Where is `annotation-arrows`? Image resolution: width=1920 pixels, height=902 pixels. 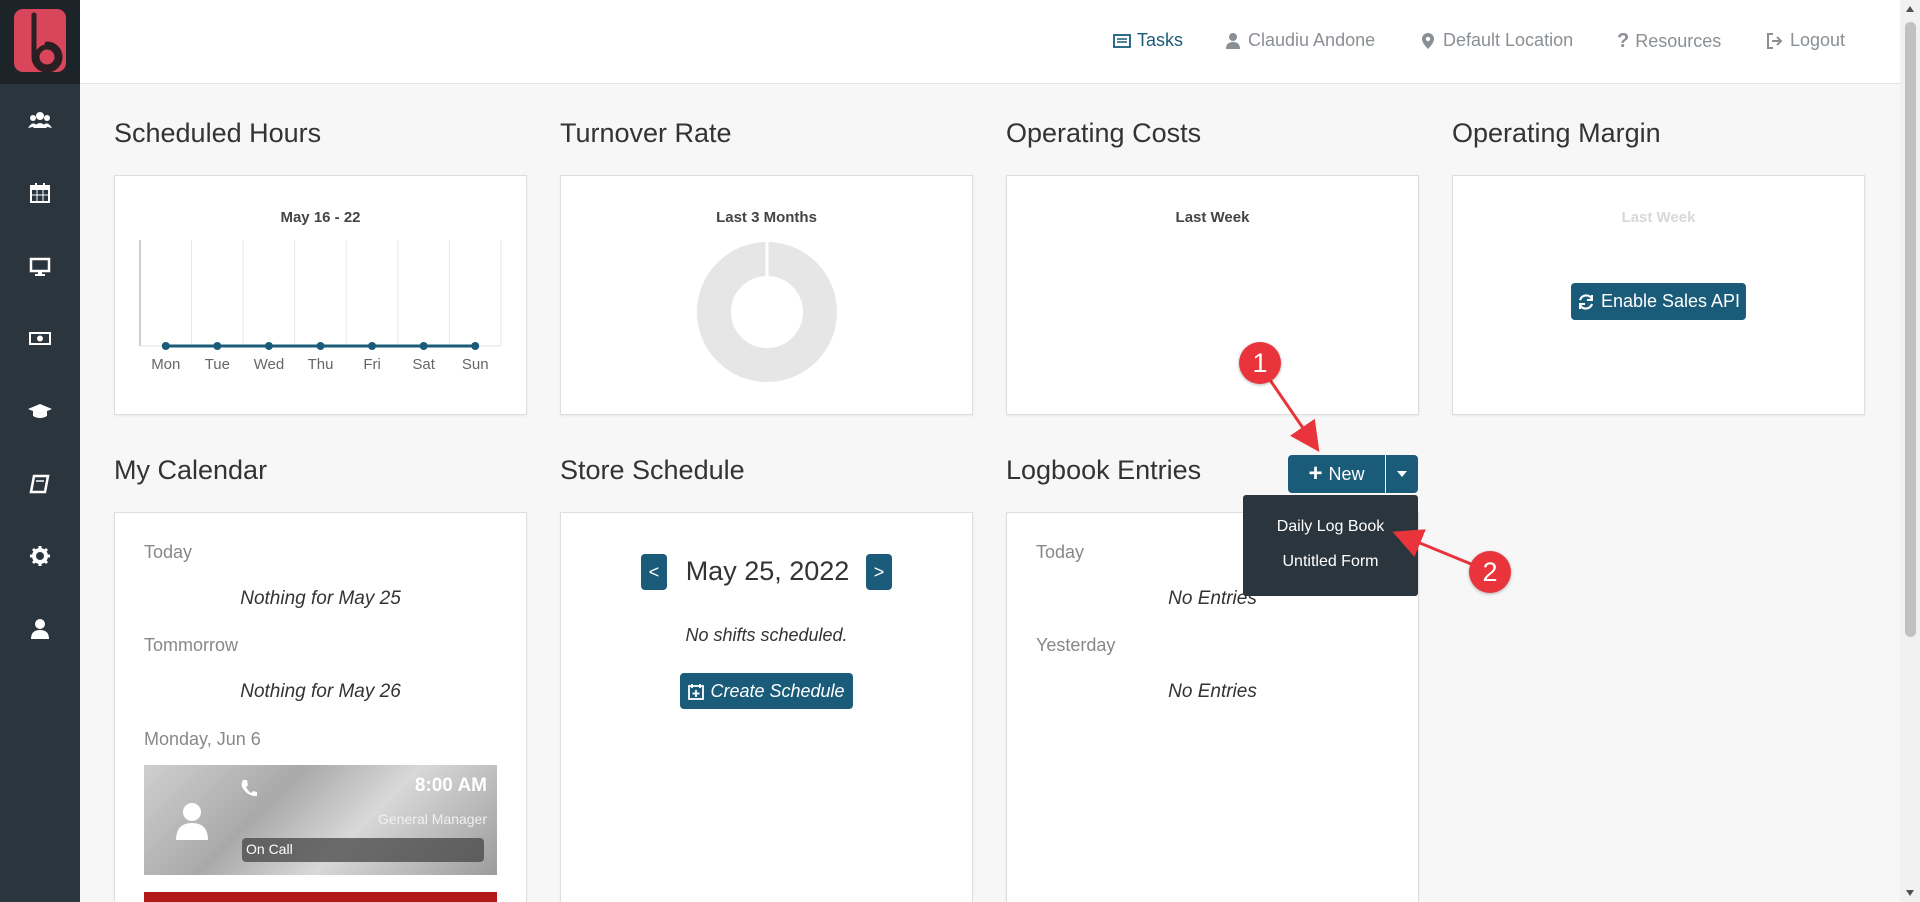 annotation-arrows is located at coordinates (1370, 472).